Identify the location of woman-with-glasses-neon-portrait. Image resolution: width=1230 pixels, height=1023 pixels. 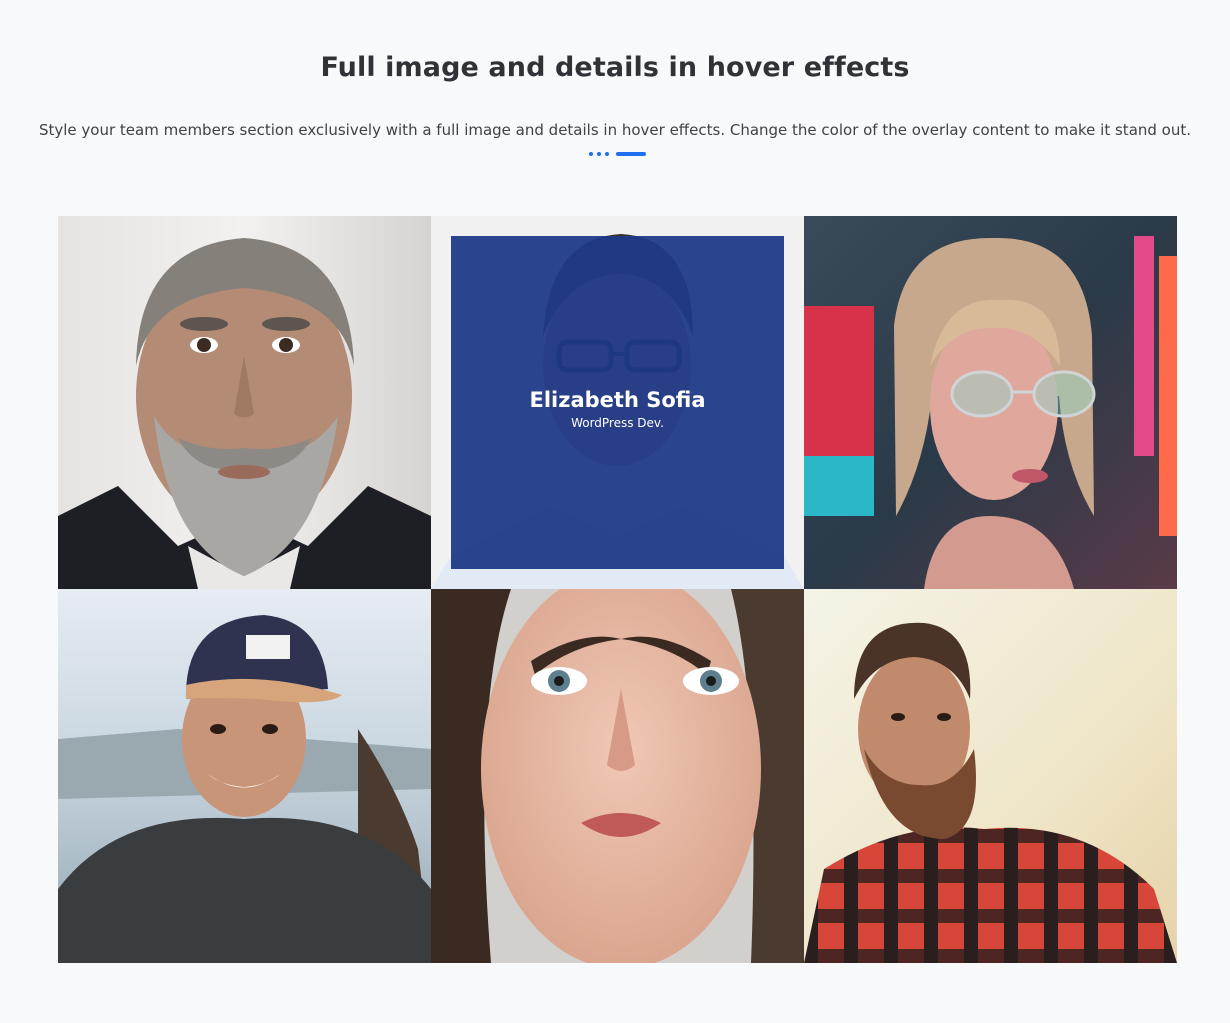
(990, 402).